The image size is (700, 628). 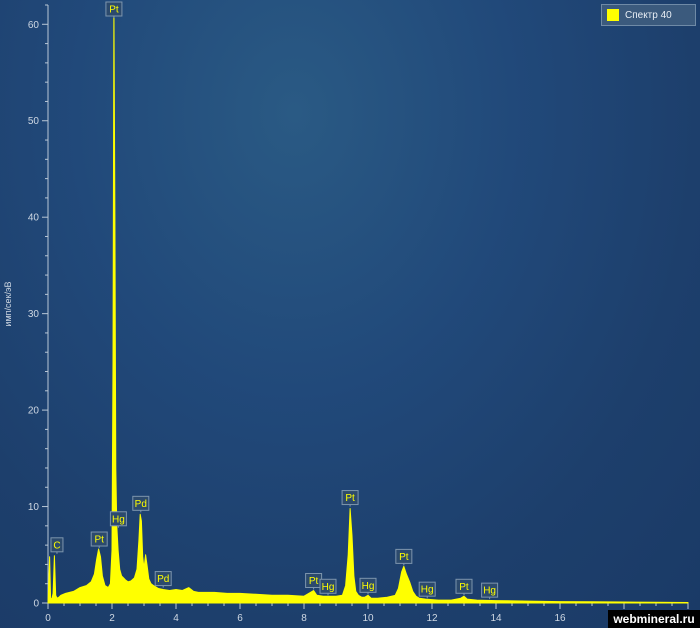 What do you see at coordinates (613, 15) in the screenshot?
I see `legend-swatch` at bounding box center [613, 15].